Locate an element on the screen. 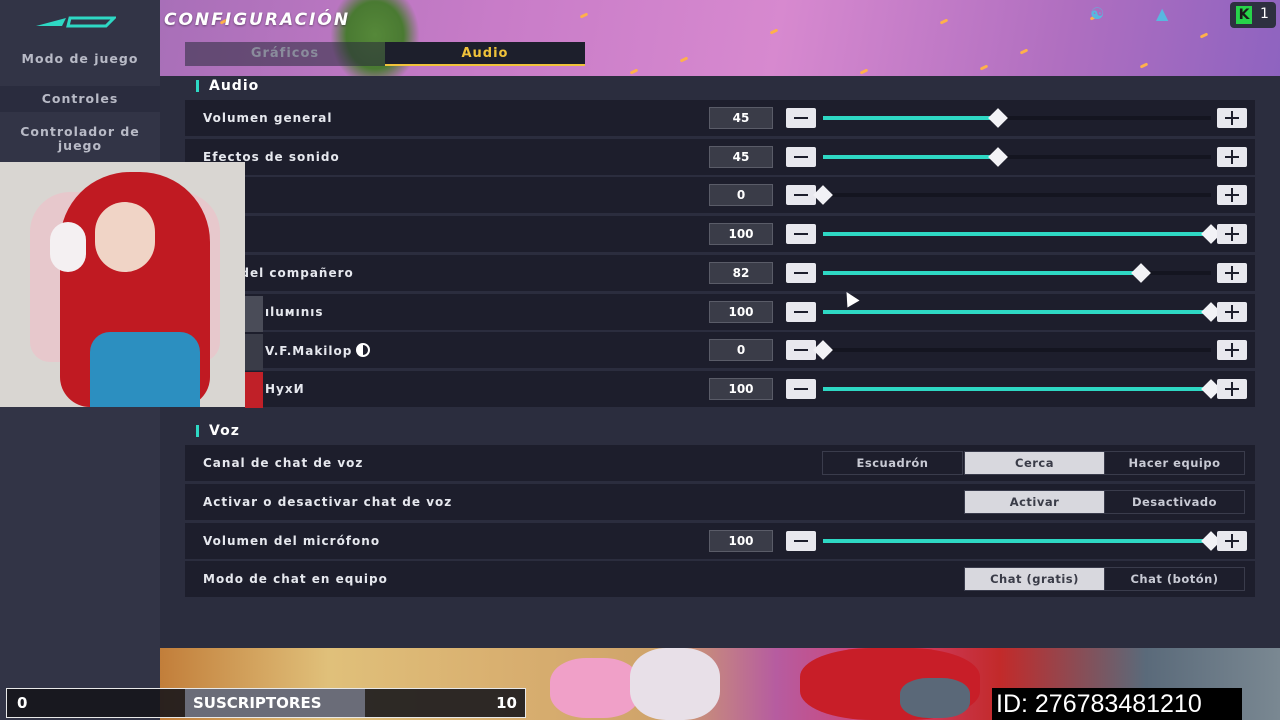 The width and height of the screenshot is (1280, 720). audio-volume-row: Efectos de sonido 45 is located at coordinates (720, 157).